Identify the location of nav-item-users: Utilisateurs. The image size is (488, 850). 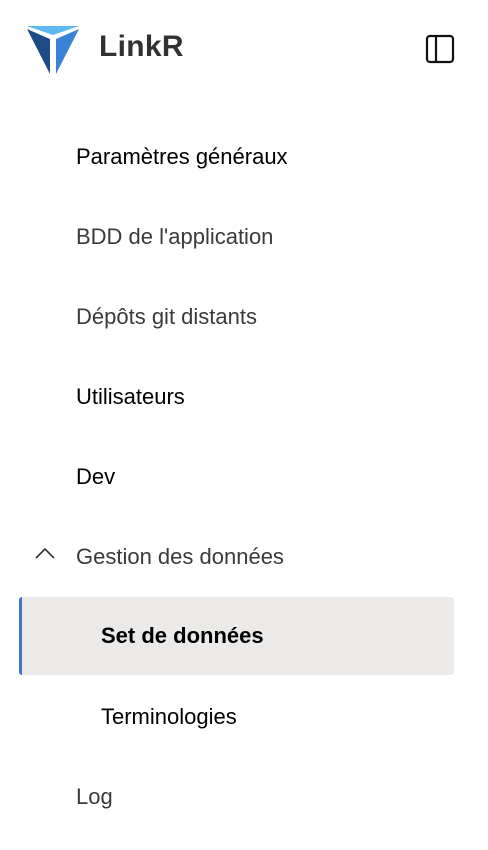
(236, 397).